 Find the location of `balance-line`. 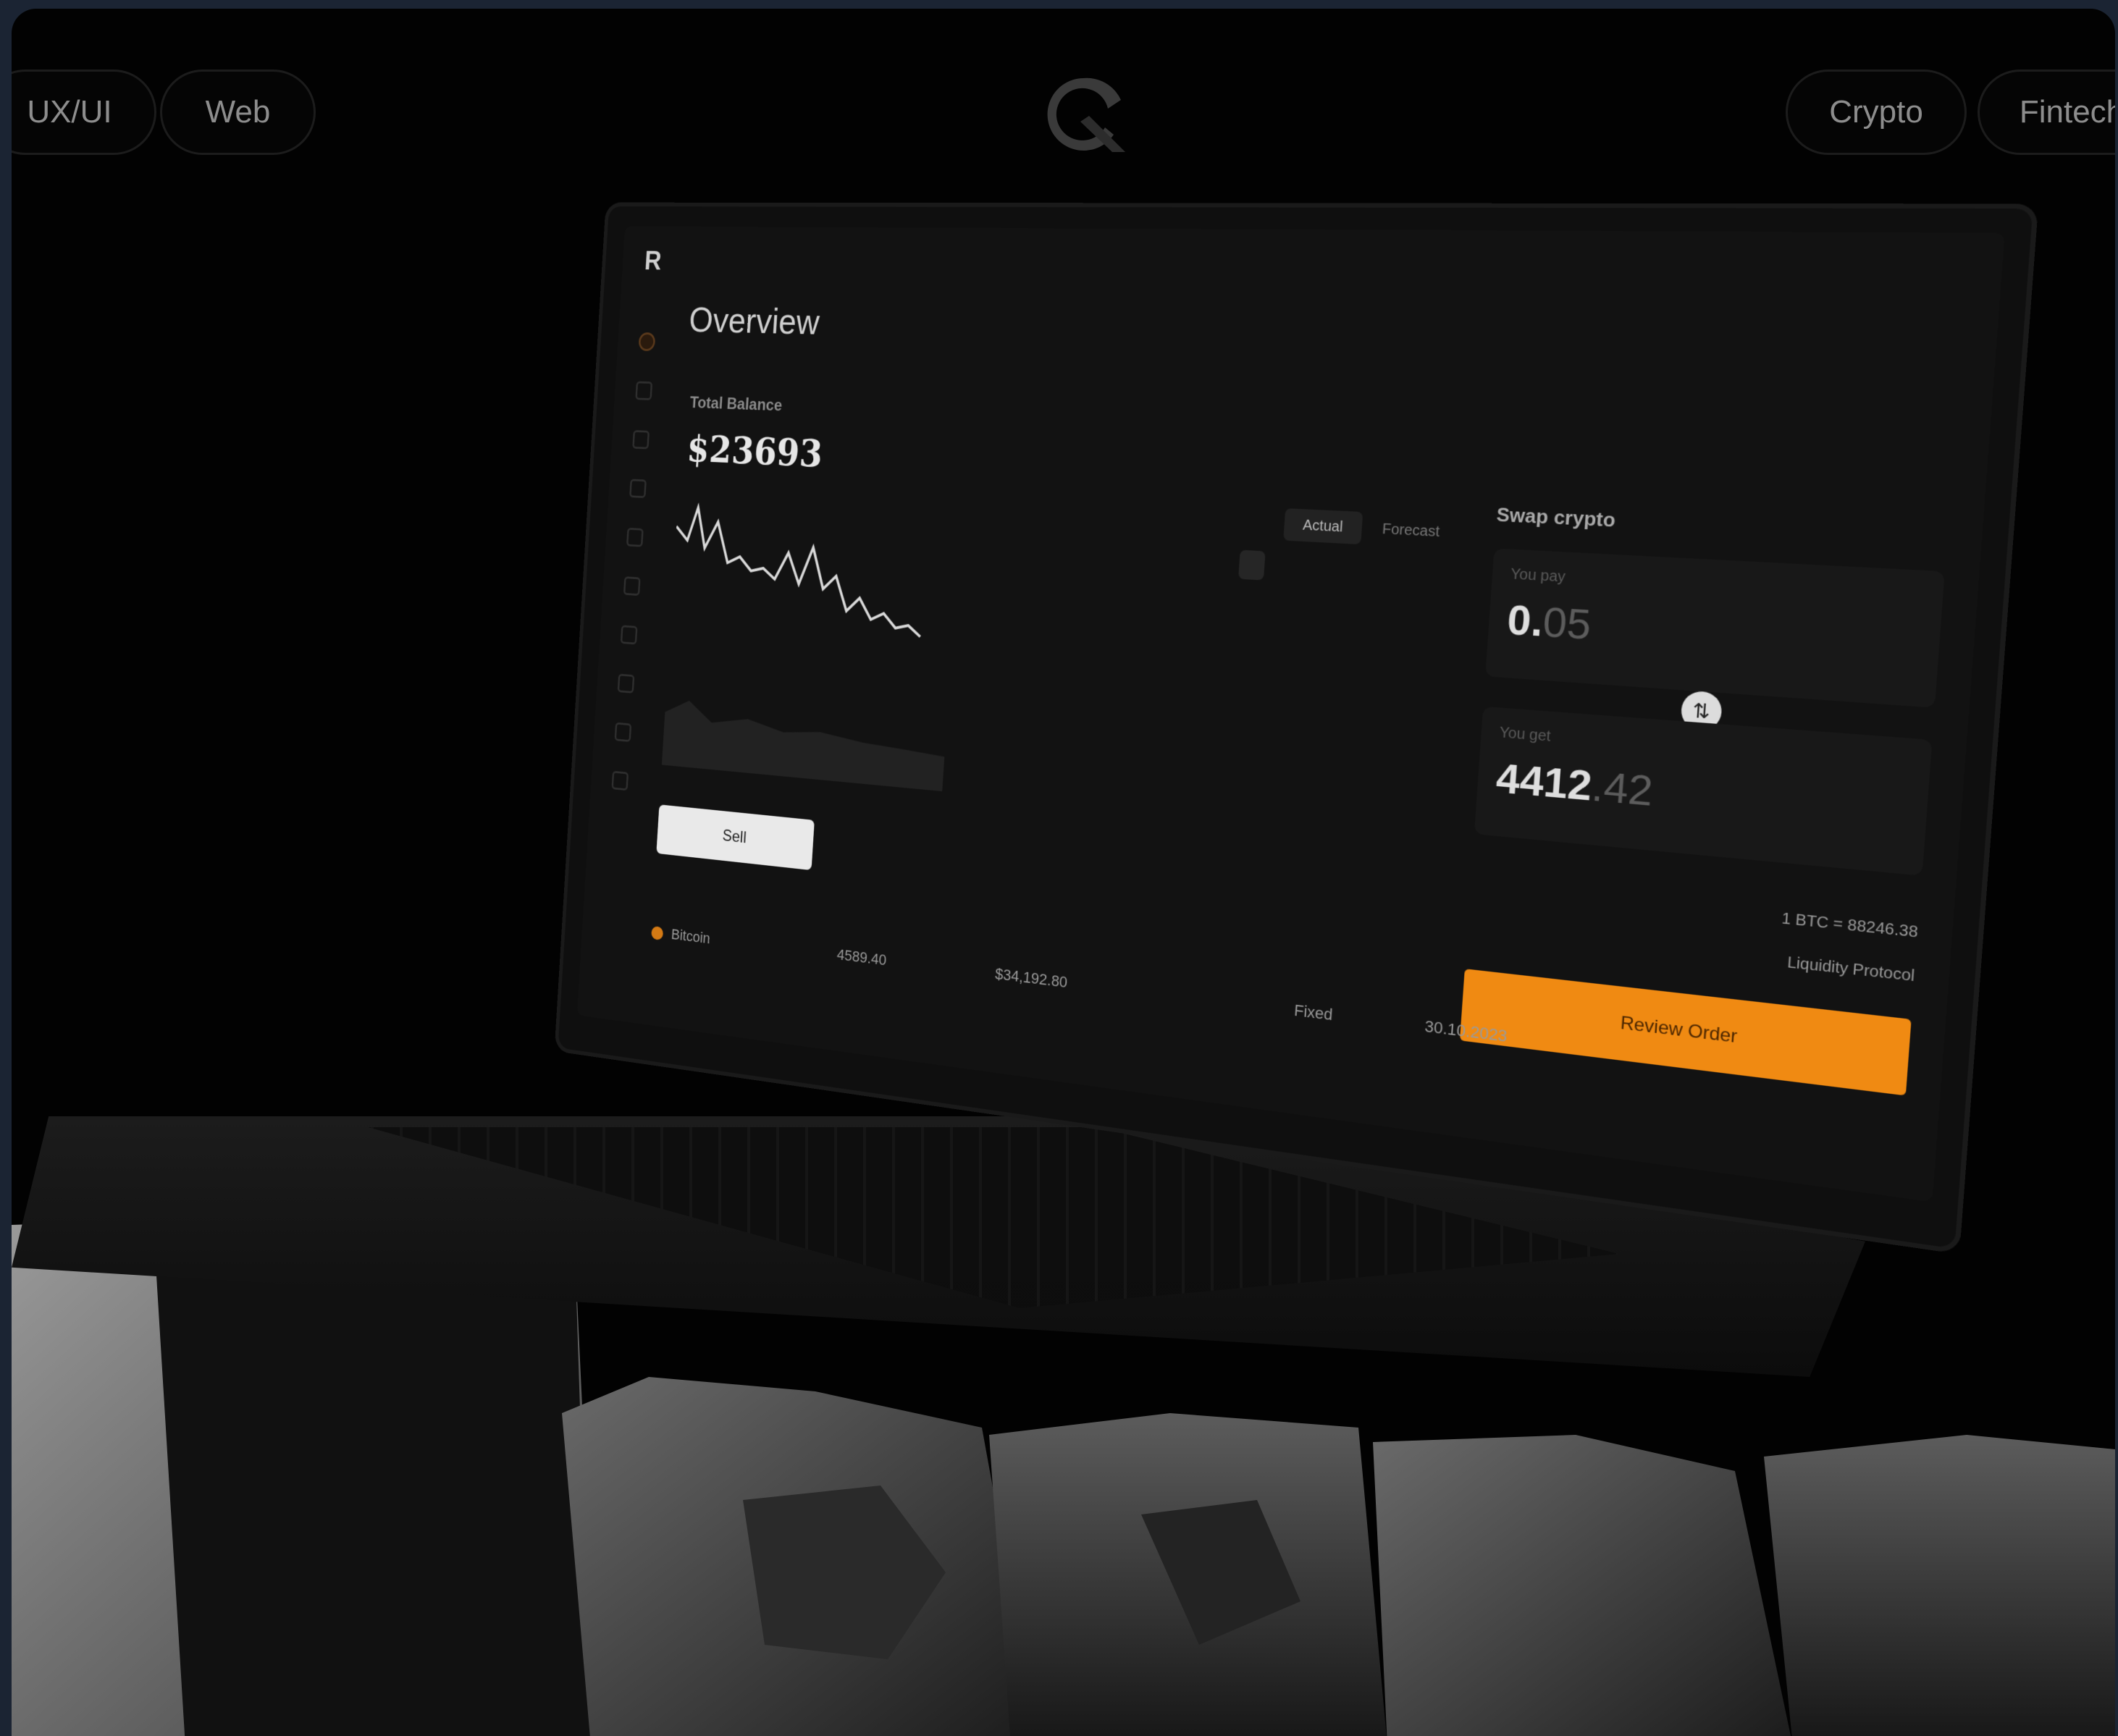

balance-line is located at coordinates (799, 572).